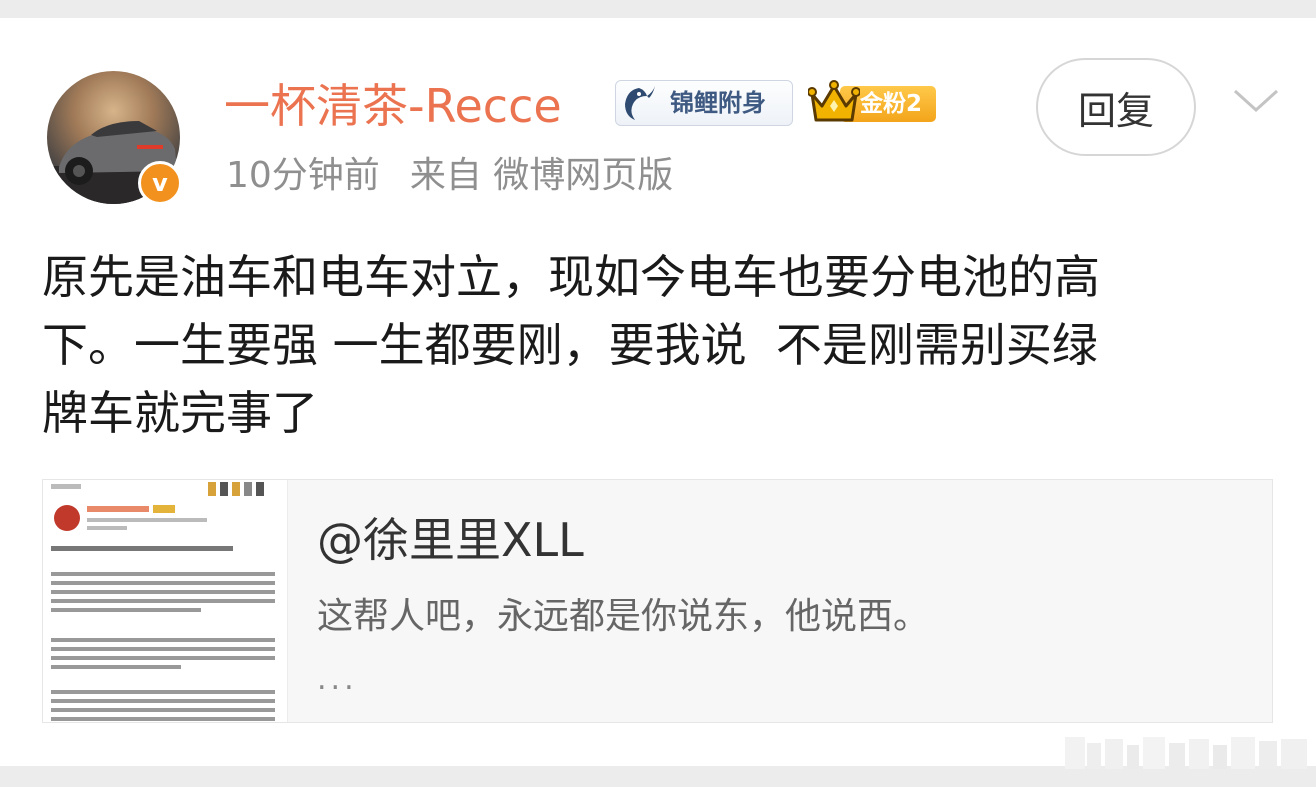 The height and width of the screenshot is (787, 1316). What do you see at coordinates (541, 175) in the screenshot?
I see `post-source: 来自 微博网页版` at bounding box center [541, 175].